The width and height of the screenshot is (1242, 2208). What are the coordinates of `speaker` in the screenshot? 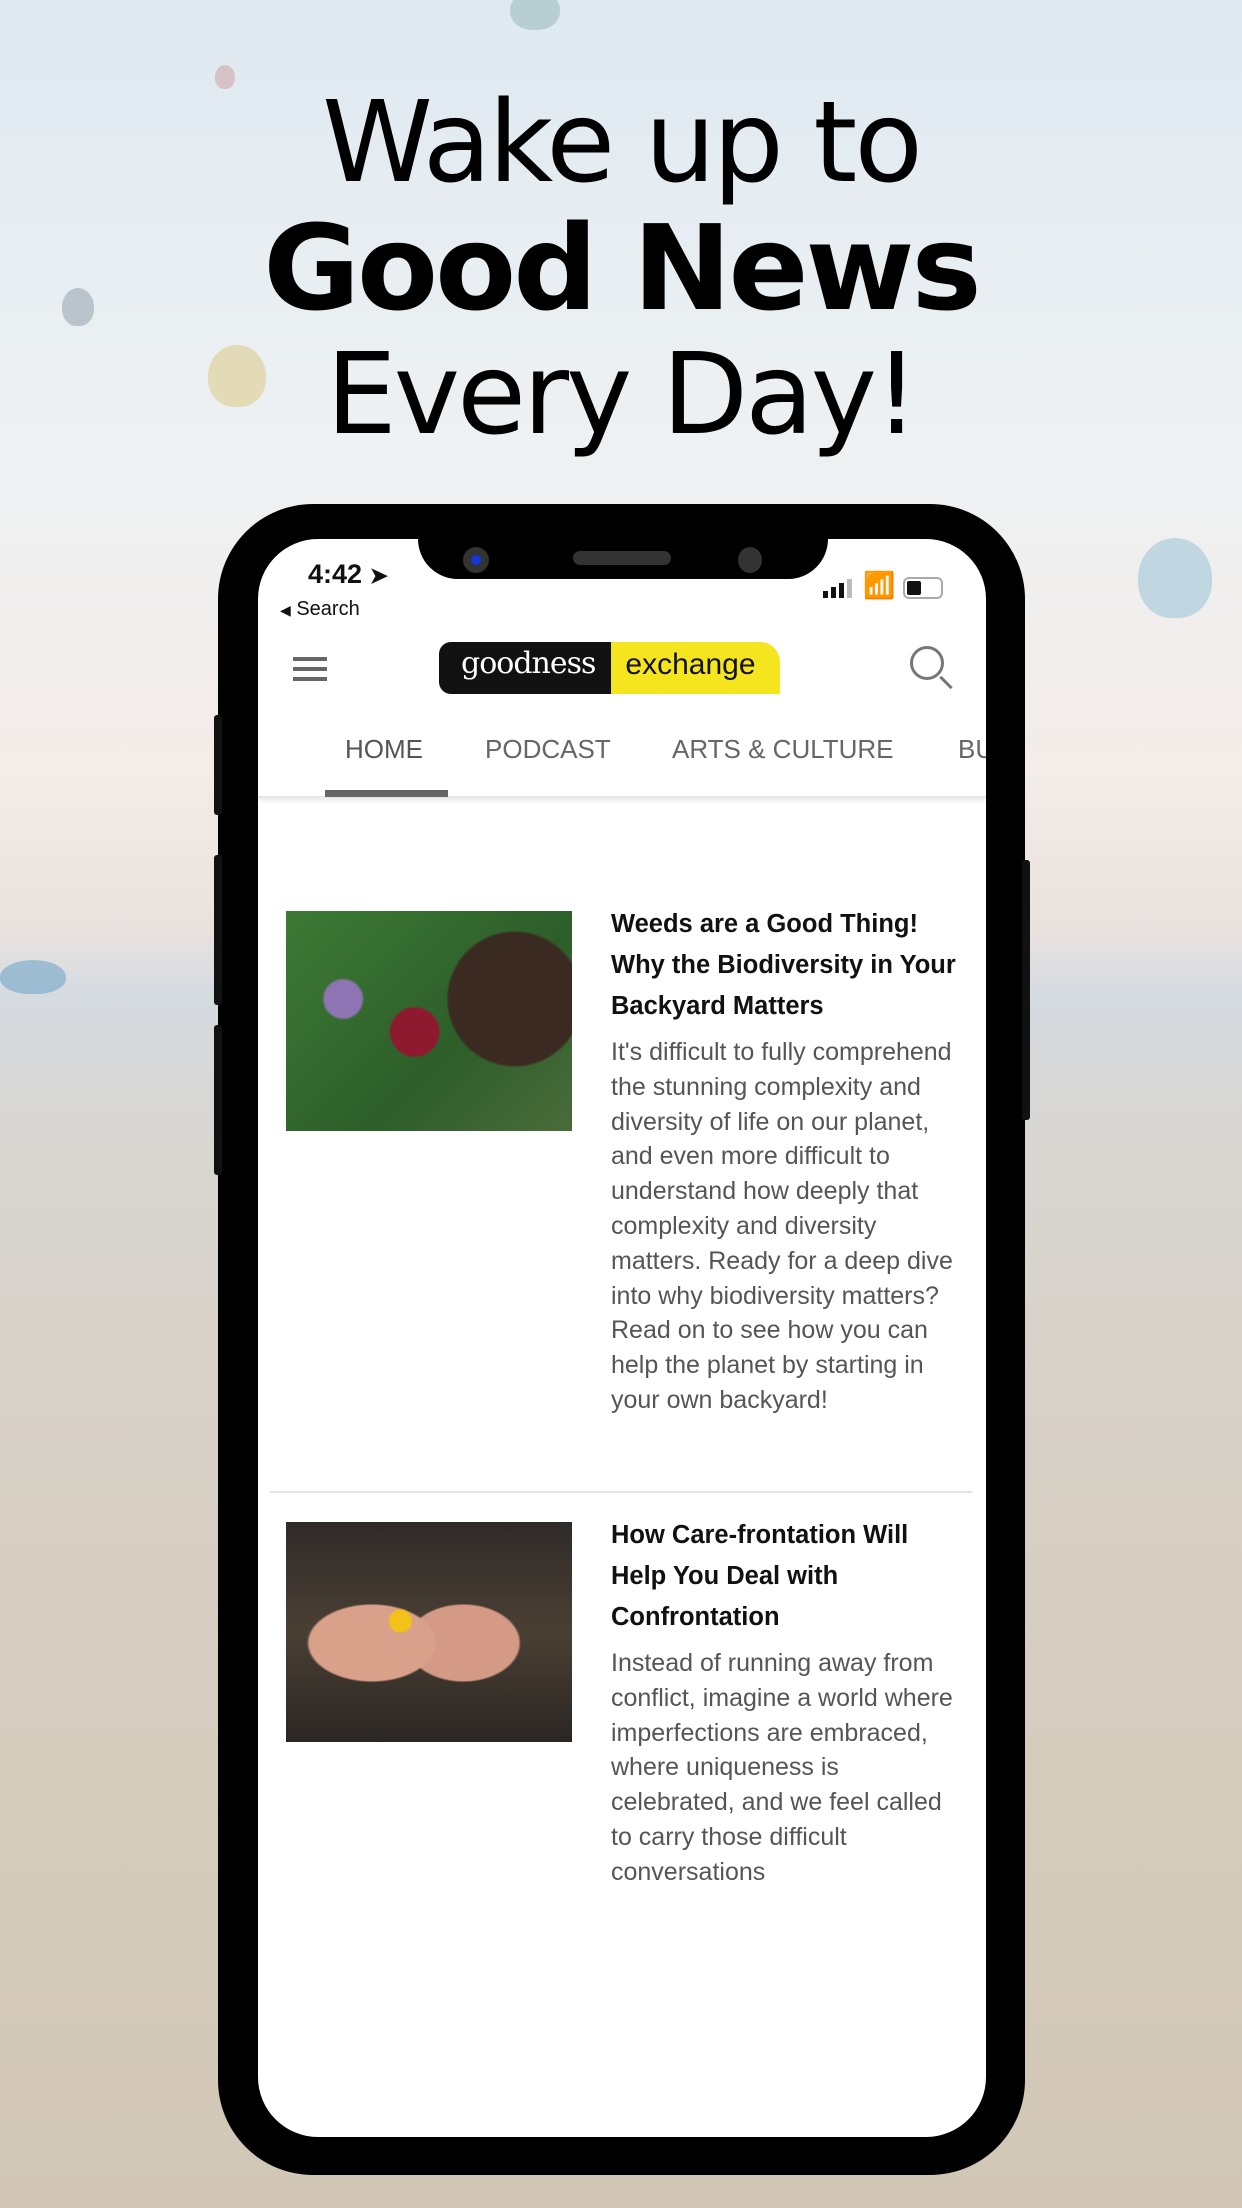 It's located at (622, 558).